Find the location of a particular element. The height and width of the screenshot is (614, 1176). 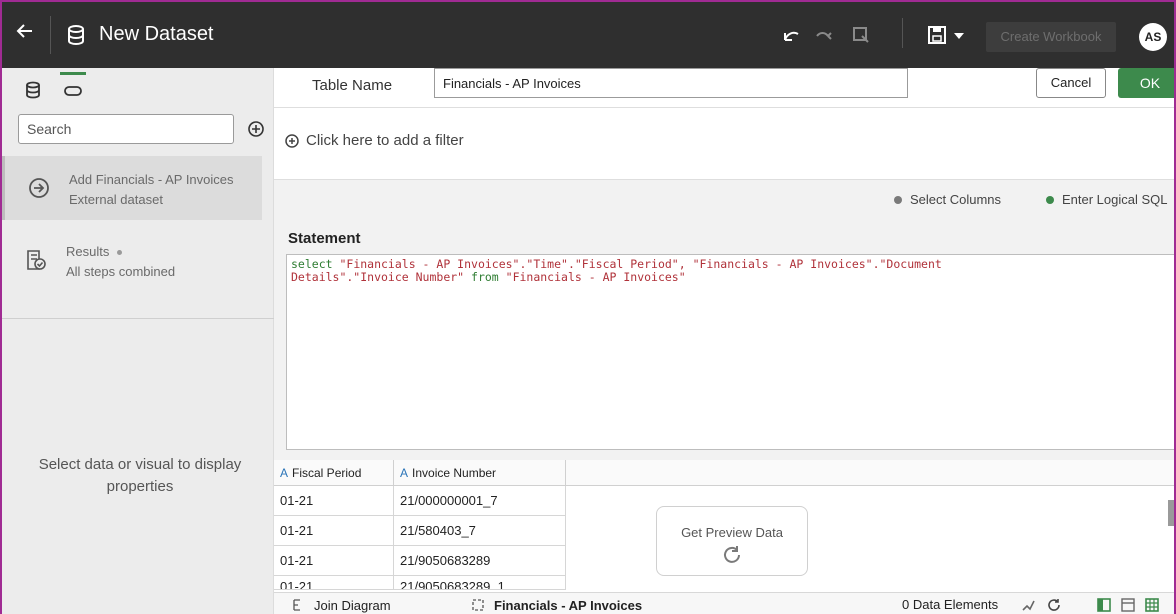

sql-text: "Financials - AP Invoices" is located at coordinates (592, 277).